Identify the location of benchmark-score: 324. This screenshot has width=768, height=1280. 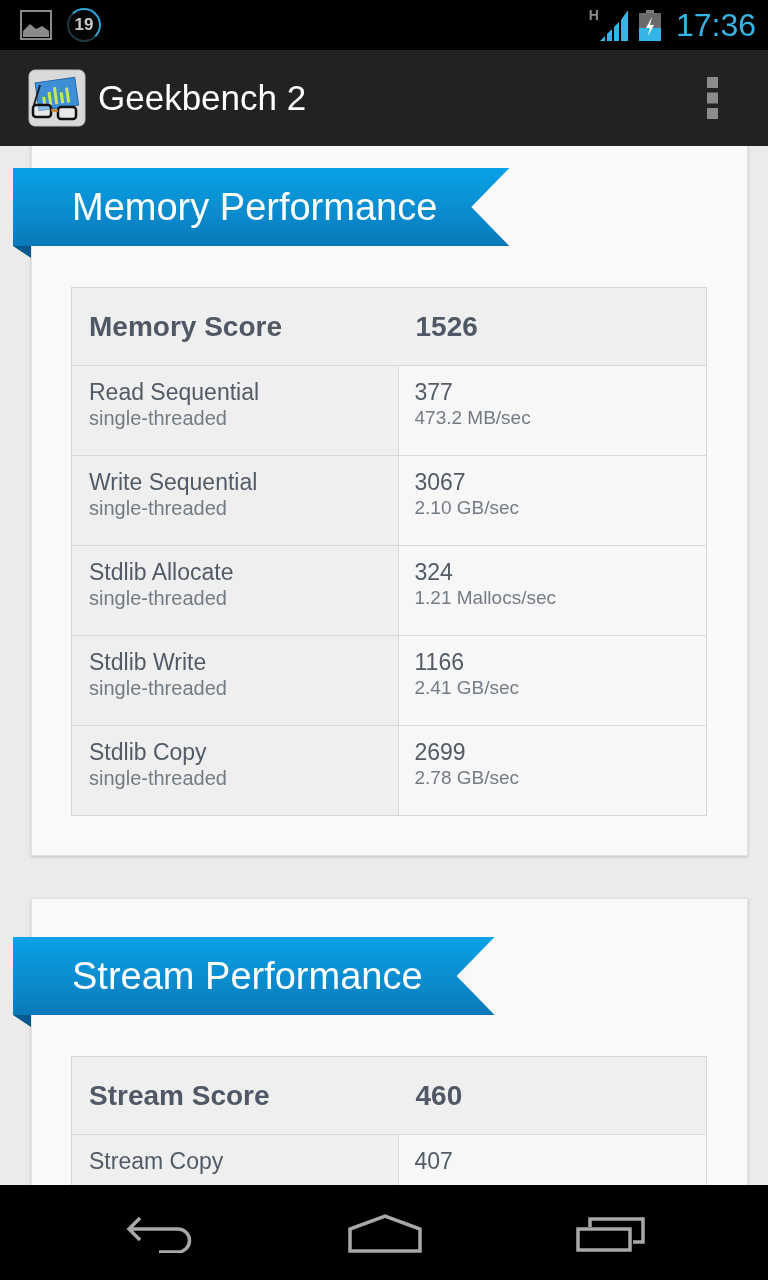
(434, 572).